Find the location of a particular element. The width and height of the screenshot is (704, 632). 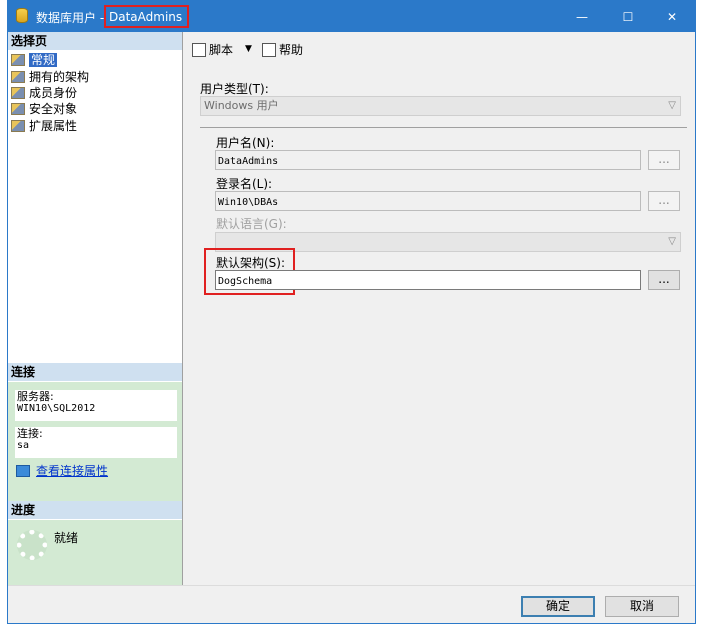

window-title-prefix: 数据库用户 - is located at coordinates (70, 18).